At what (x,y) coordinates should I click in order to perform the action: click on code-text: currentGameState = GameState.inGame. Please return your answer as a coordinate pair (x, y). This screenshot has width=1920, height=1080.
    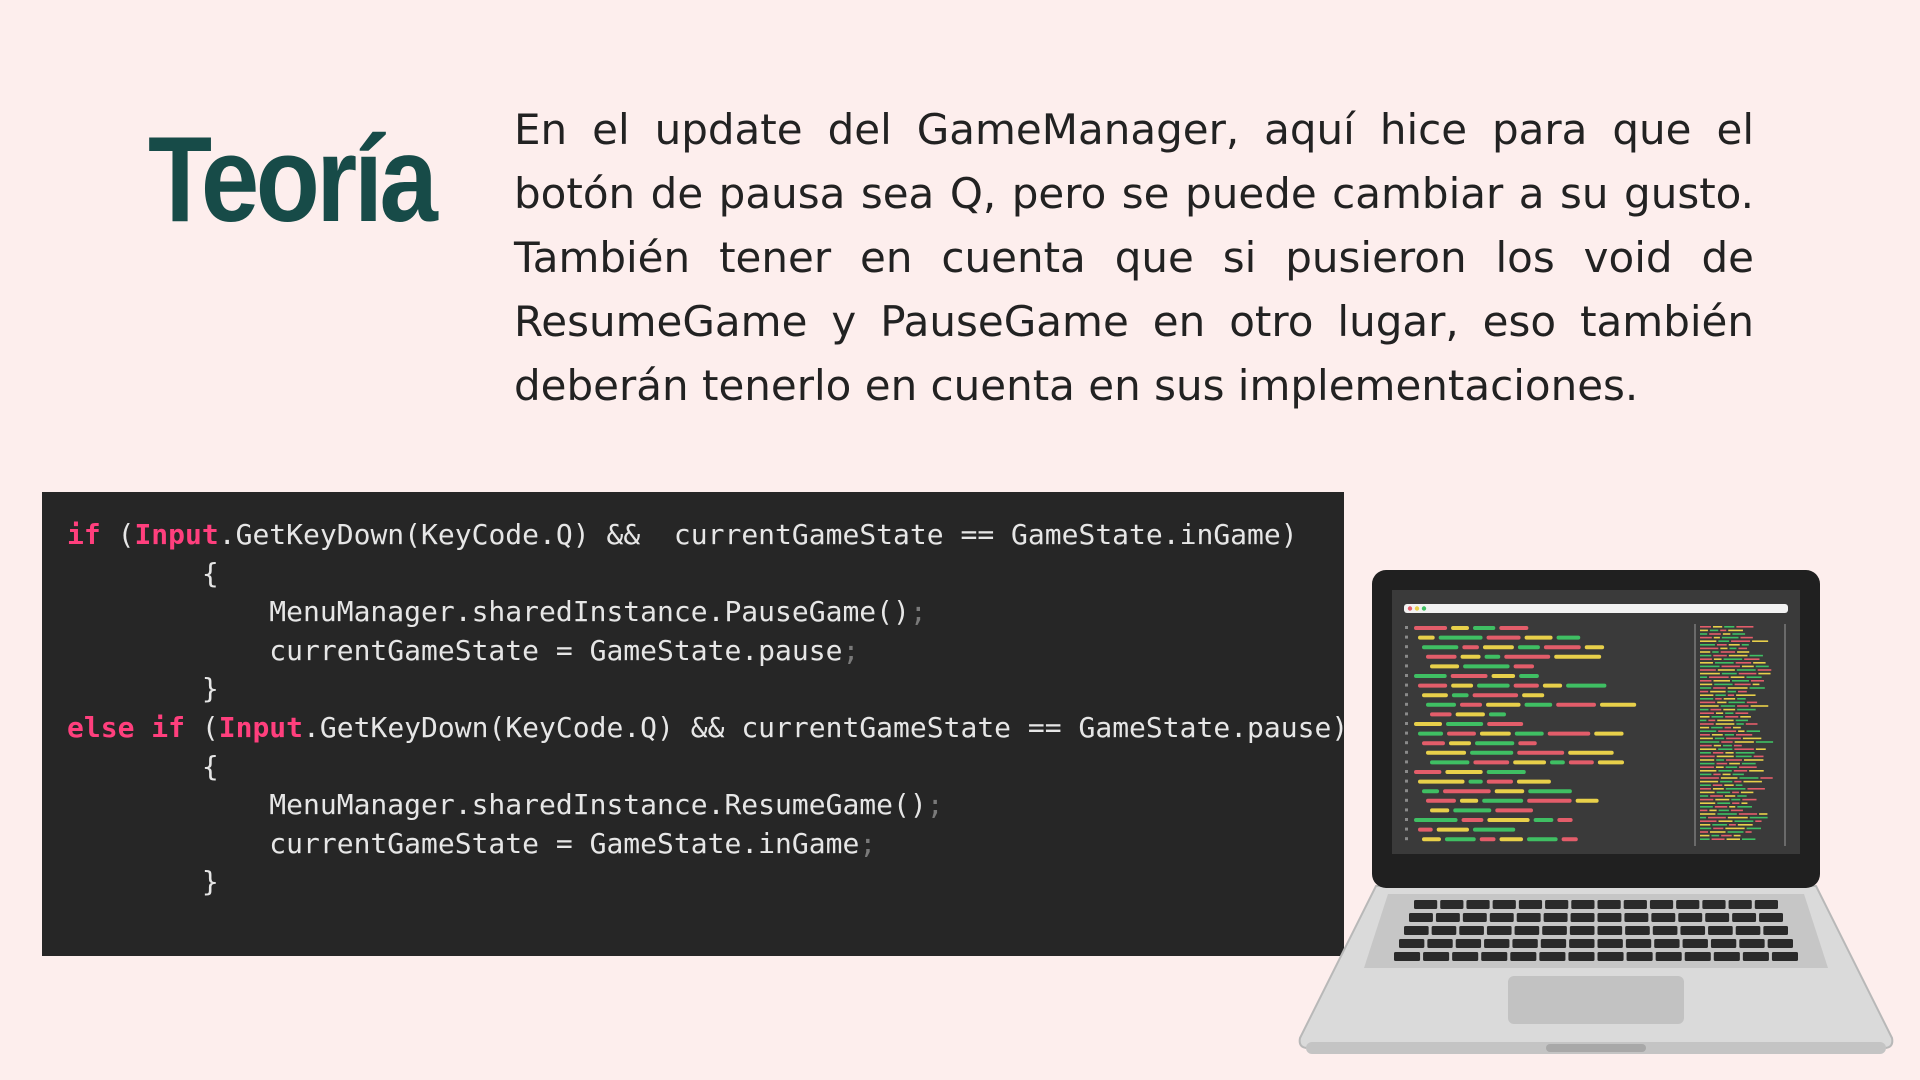
    Looking at the image, I should click on (463, 843).